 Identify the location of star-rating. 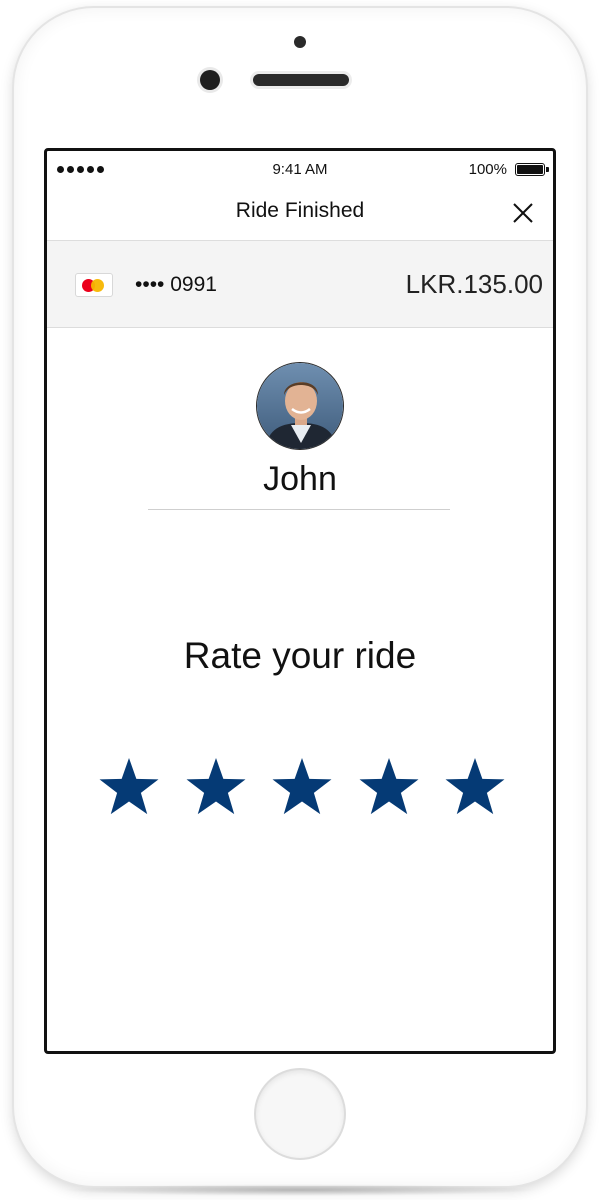
(302, 787).